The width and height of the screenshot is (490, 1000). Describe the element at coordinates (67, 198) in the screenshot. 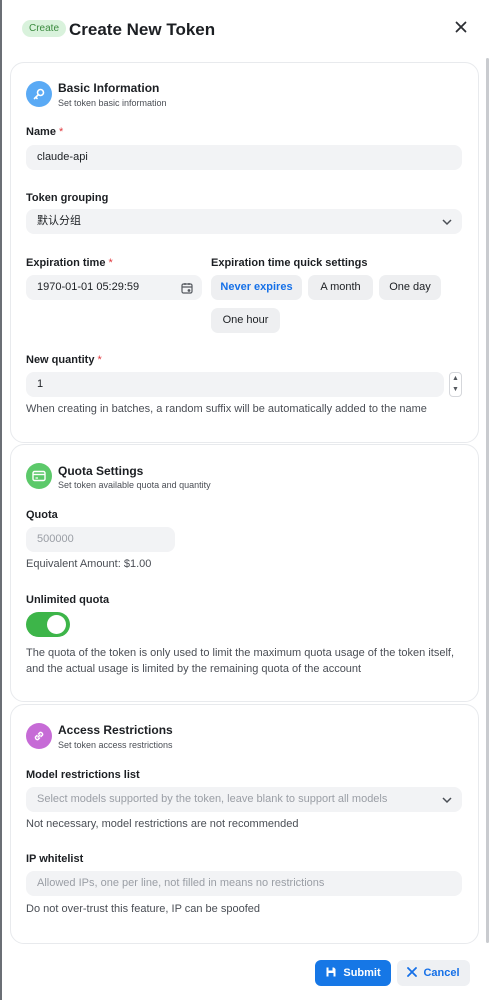

I see `token-grouping-label: Token grouping` at that location.